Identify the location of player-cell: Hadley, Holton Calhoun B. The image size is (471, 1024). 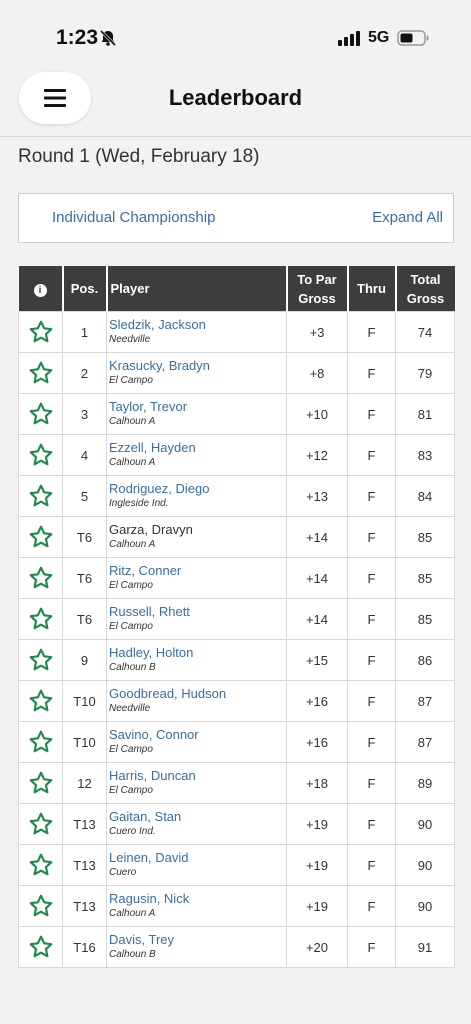
(196, 660).